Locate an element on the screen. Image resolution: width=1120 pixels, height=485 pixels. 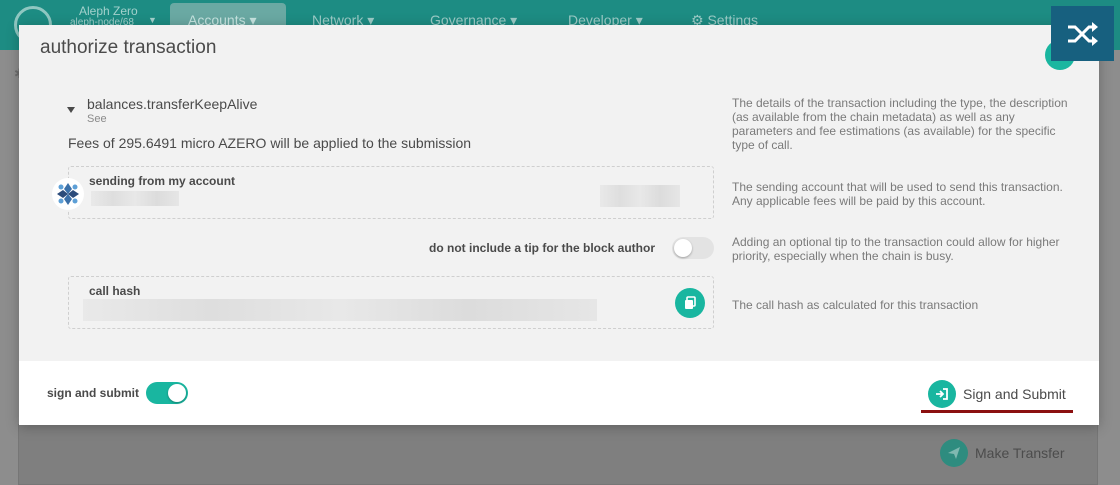
nav-accounts: Accounts ▾ is located at coordinates (228, 15).